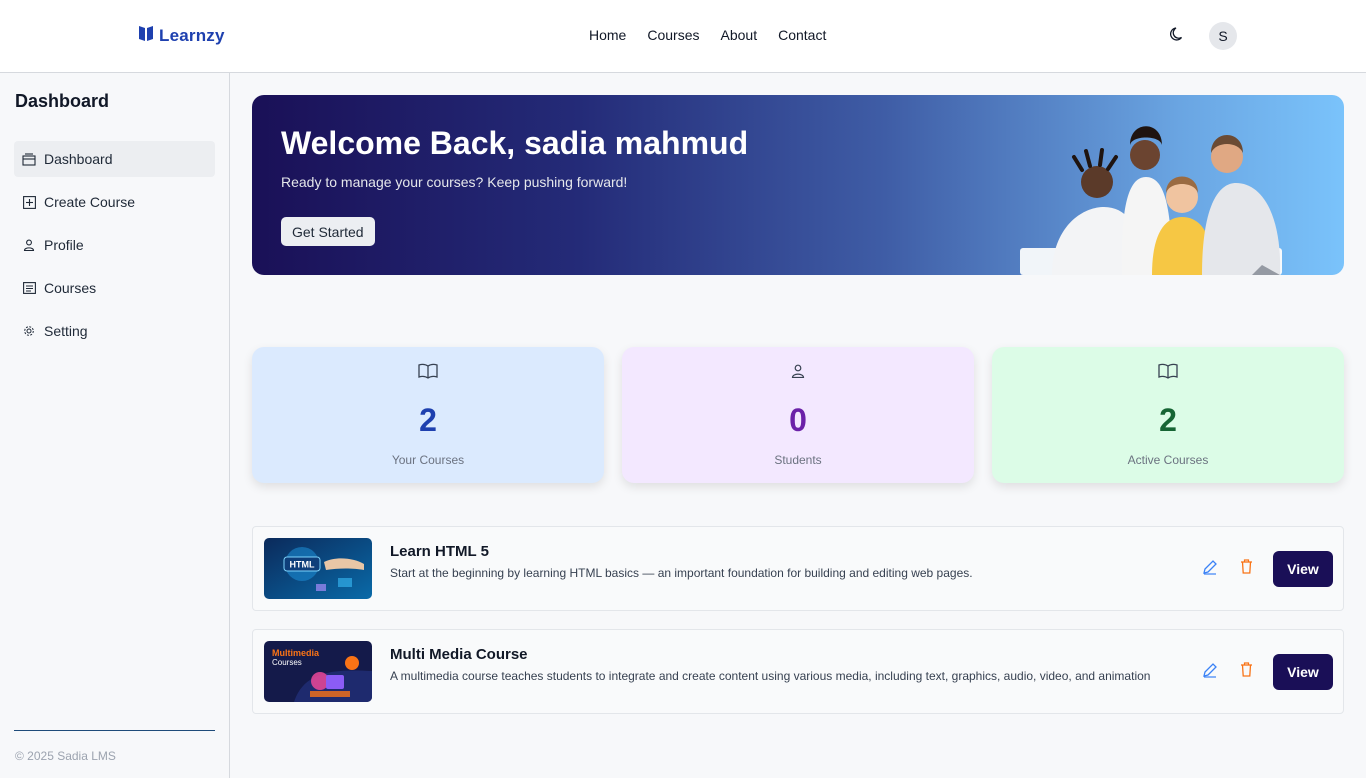  What do you see at coordinates (607, 35) in the screenshot?
I see `nav-home: Home` at bounding box center [607, 35].